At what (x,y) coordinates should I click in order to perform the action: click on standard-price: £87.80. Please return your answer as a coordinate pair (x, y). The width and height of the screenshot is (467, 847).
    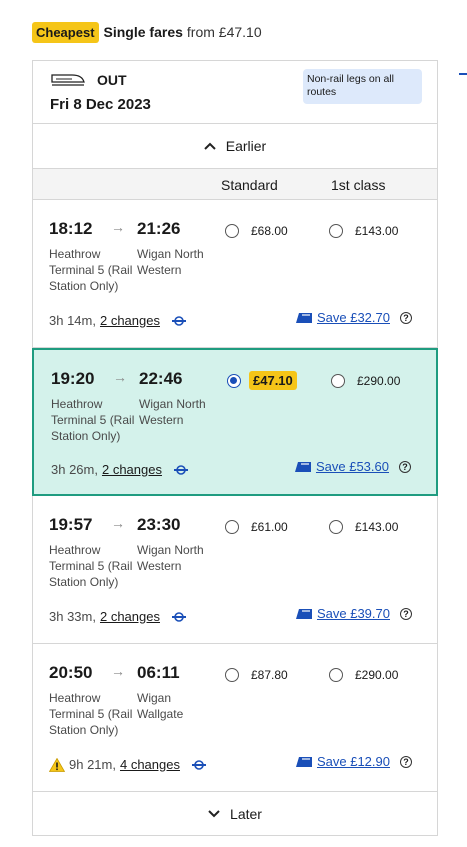
    Looking at the image, I should click on (269, 675).